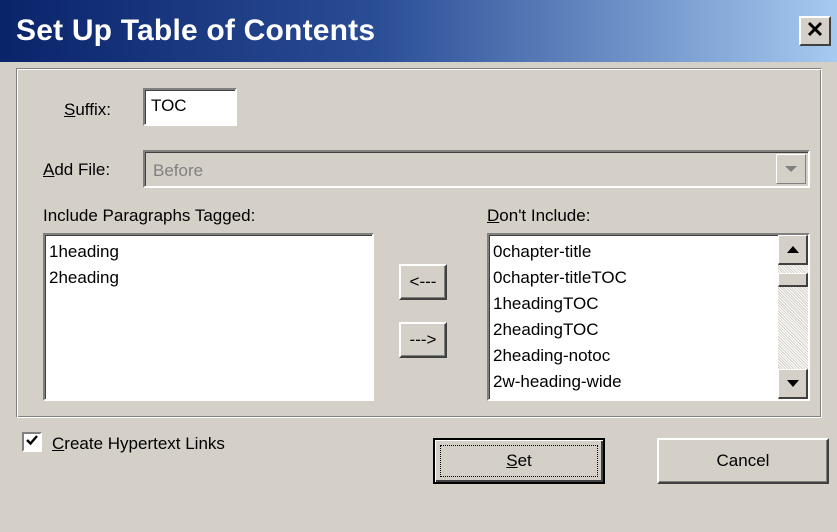  I want to click on add-file-select: Before, so click(476, 169).